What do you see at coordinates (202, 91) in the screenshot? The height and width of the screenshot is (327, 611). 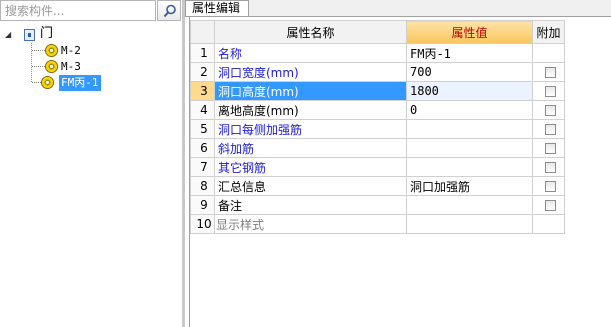 I see `row-number: 3` at bounding box center [202, 91].